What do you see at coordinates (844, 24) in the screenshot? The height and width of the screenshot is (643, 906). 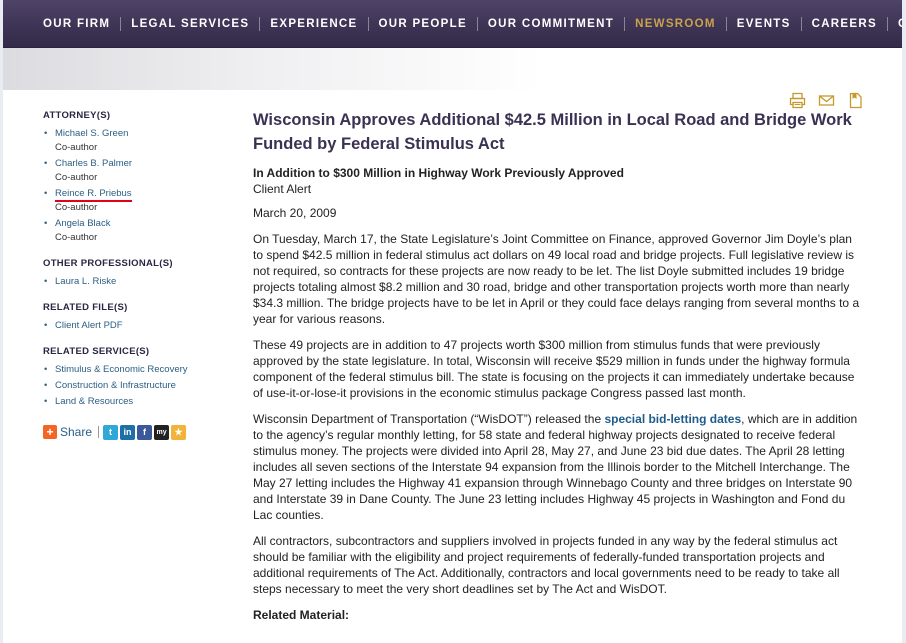 I see `nav-careers: CAREERS` at bounding box center [844, 24].